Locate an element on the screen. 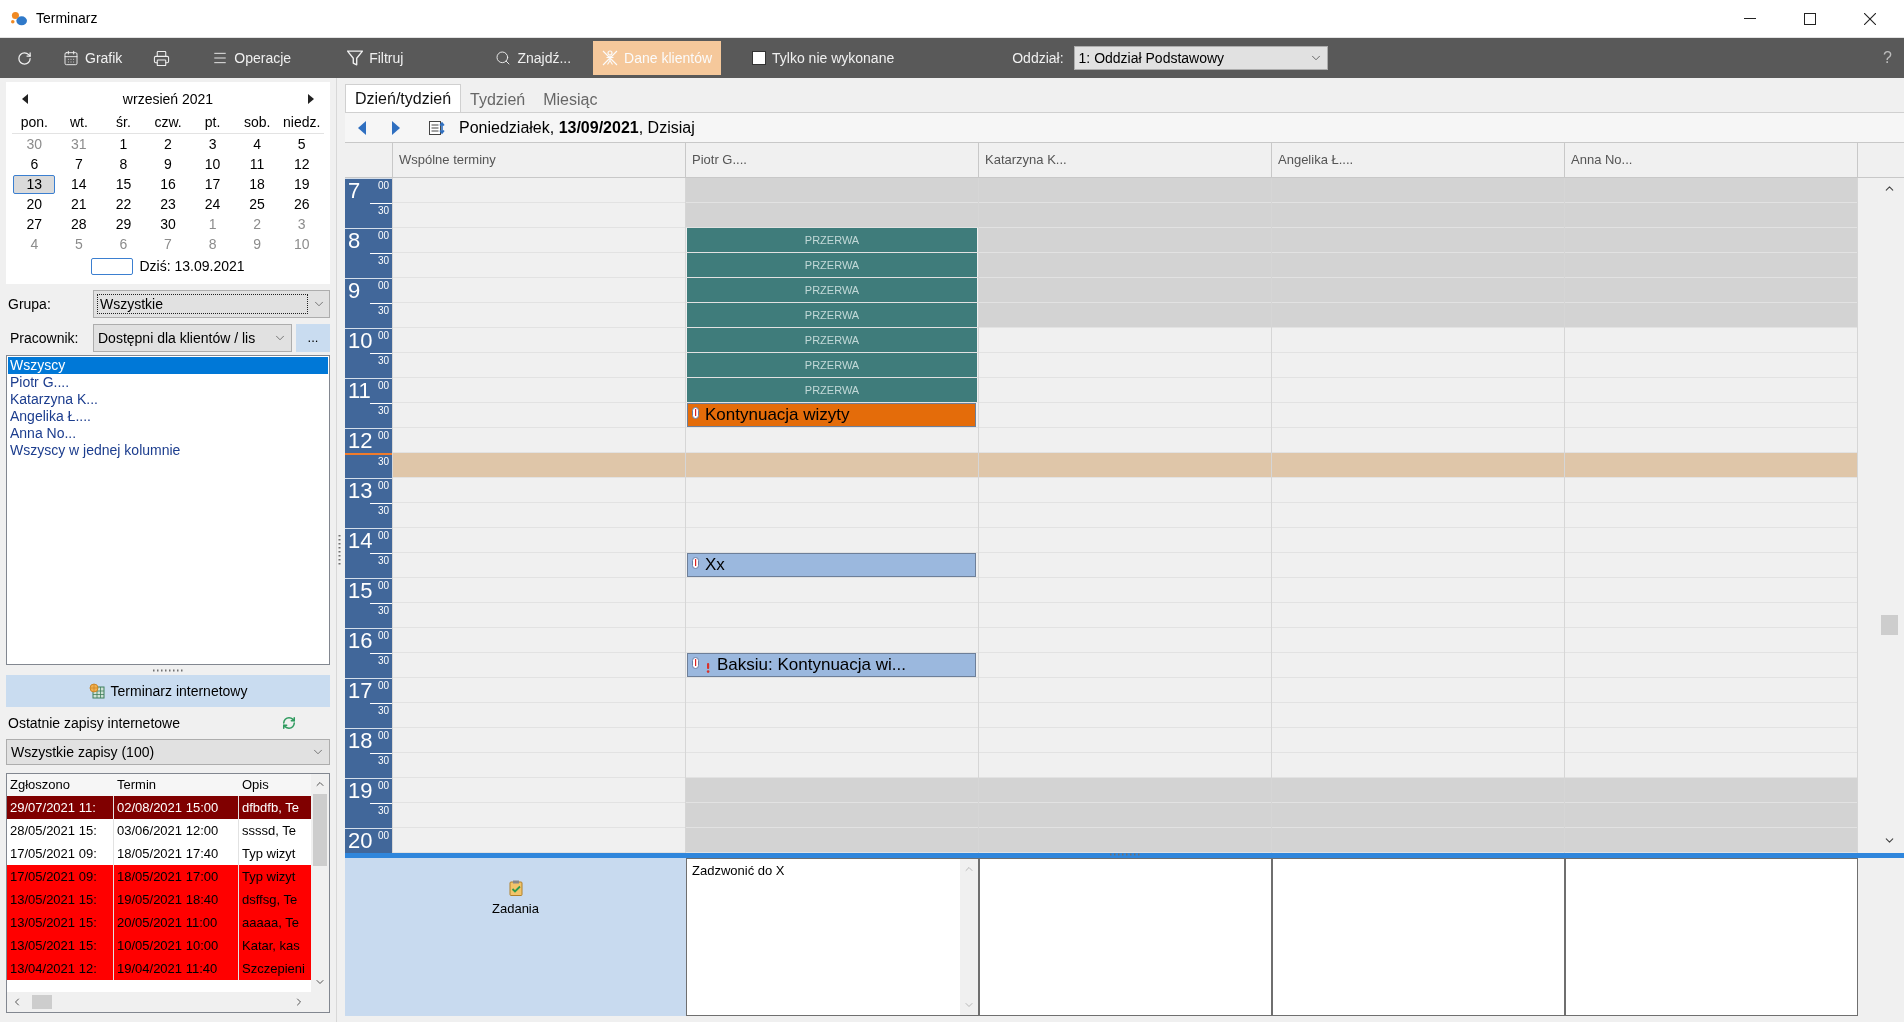 The width and height of the screenshot is (1904, 1022). column-header: Zgłoszono is located at coordinates (60, 785).